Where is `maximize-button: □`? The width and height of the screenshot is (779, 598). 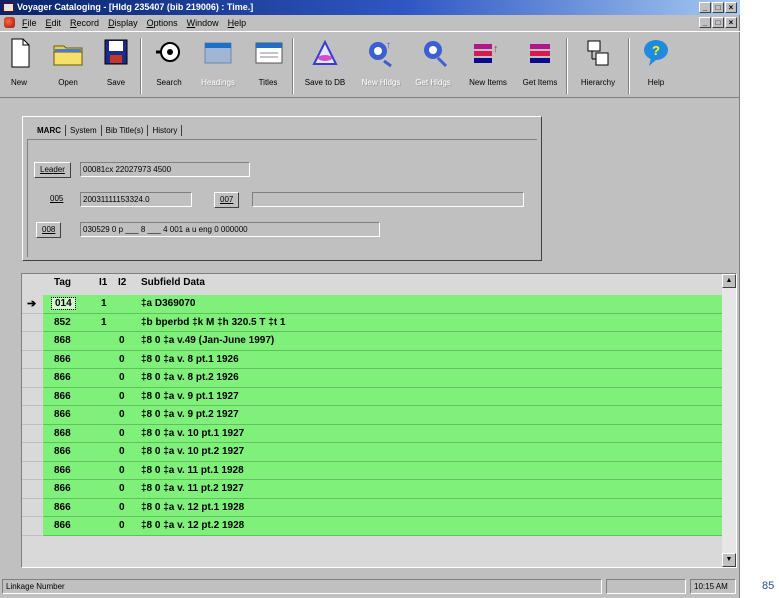
maximize-button: □ is located at coordinates (718, 7).